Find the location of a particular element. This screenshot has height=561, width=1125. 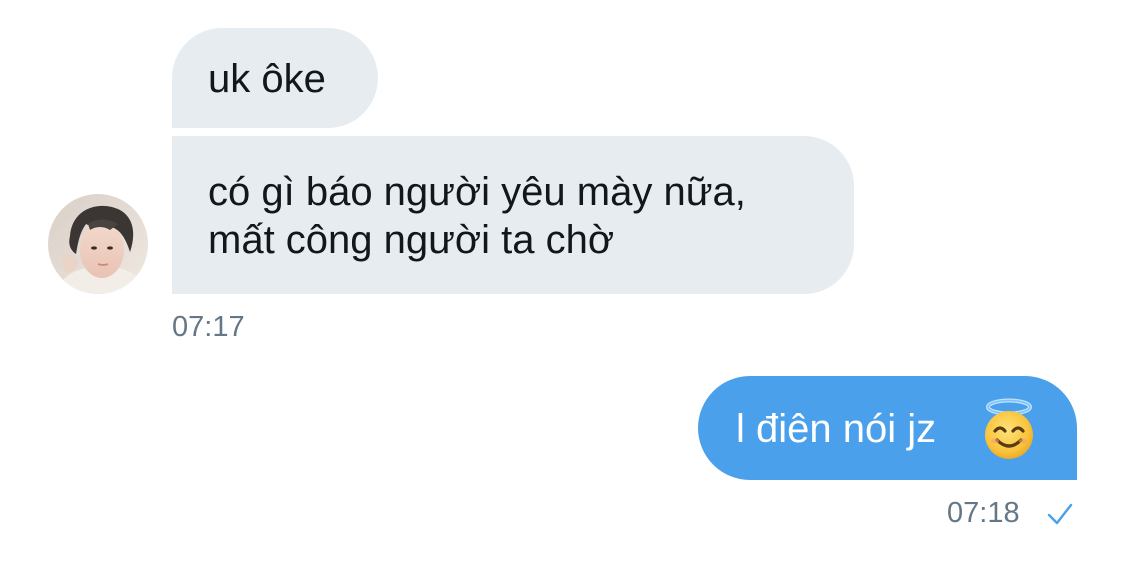

message-text: uk ôke is located at coordinates (267, 79).